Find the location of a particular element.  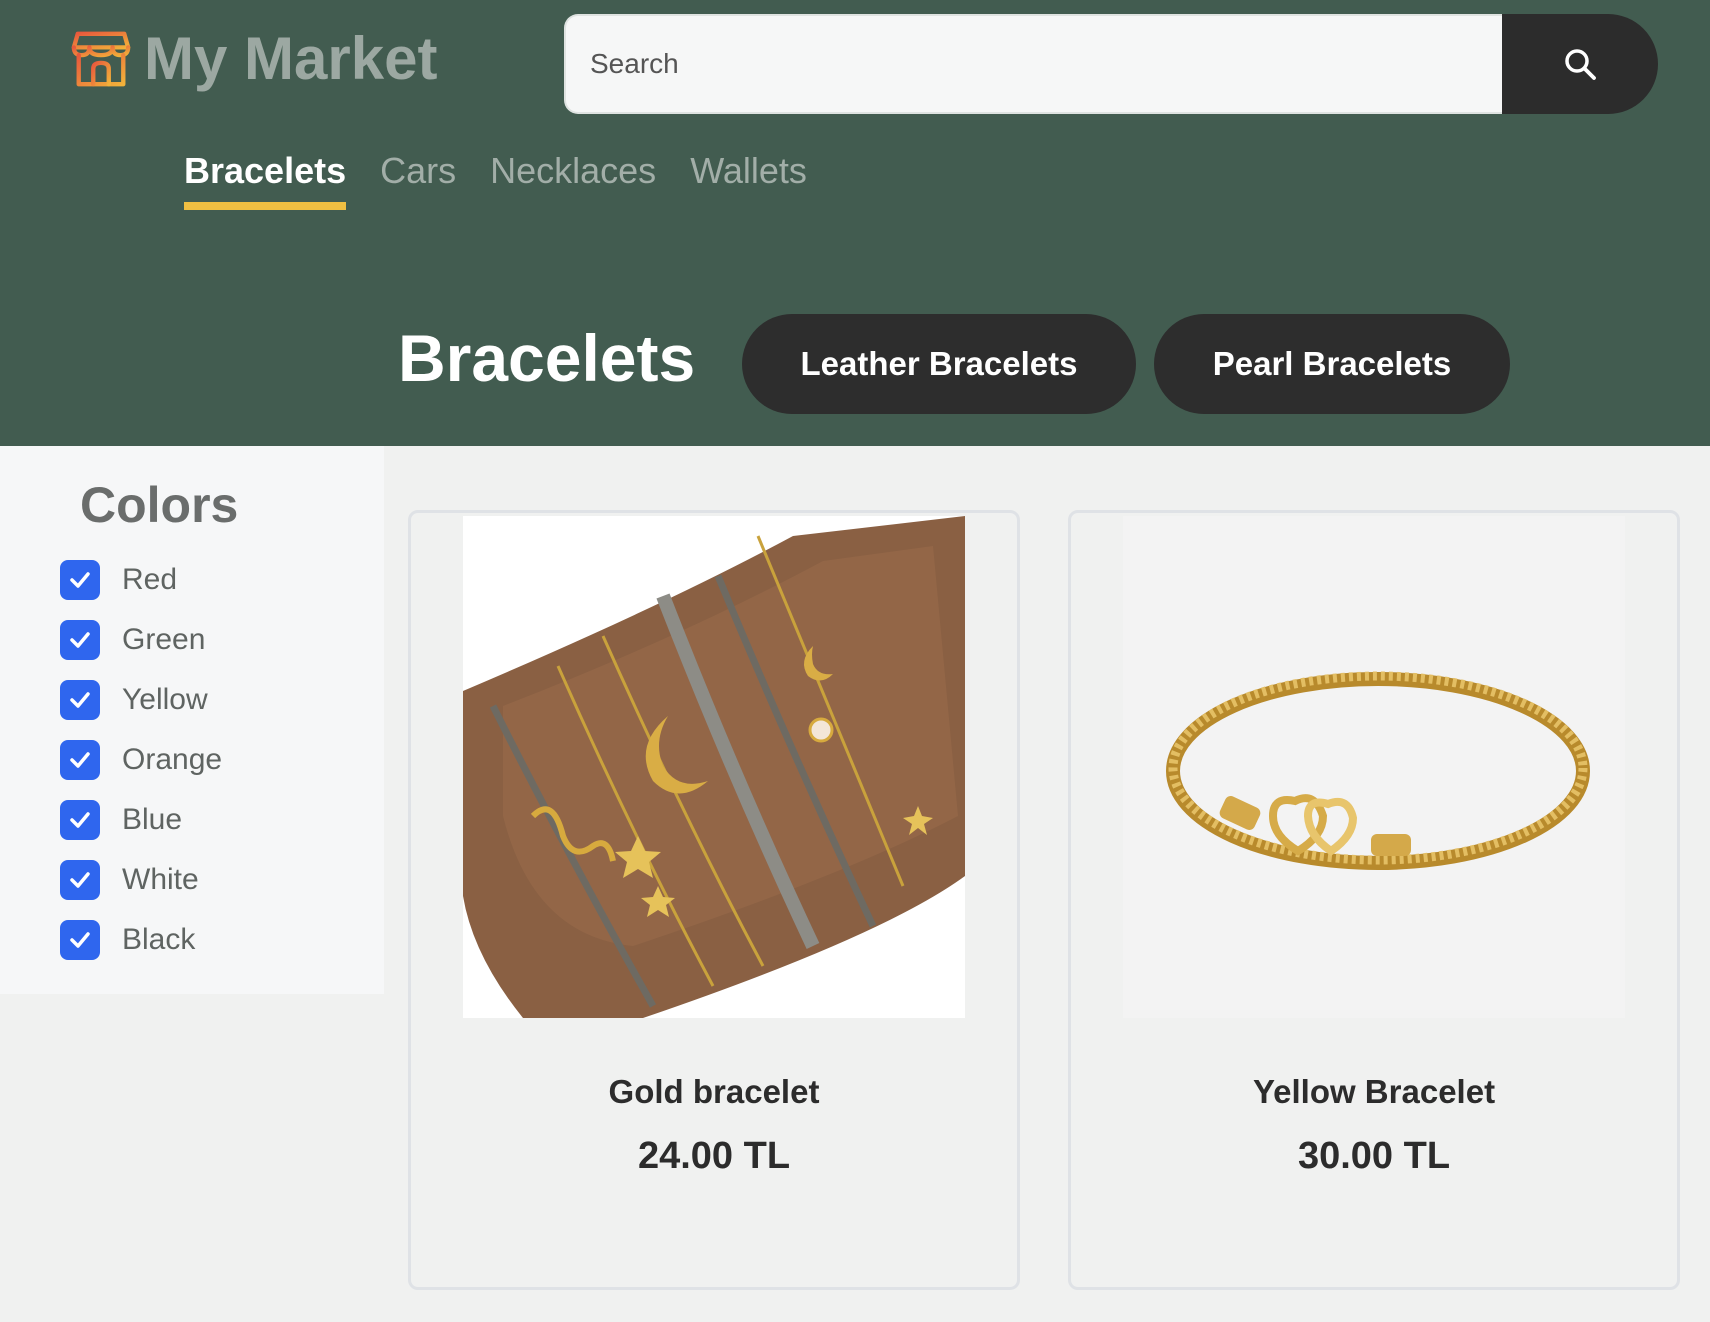

filter-label: Black is located at coordinates (159, 939).